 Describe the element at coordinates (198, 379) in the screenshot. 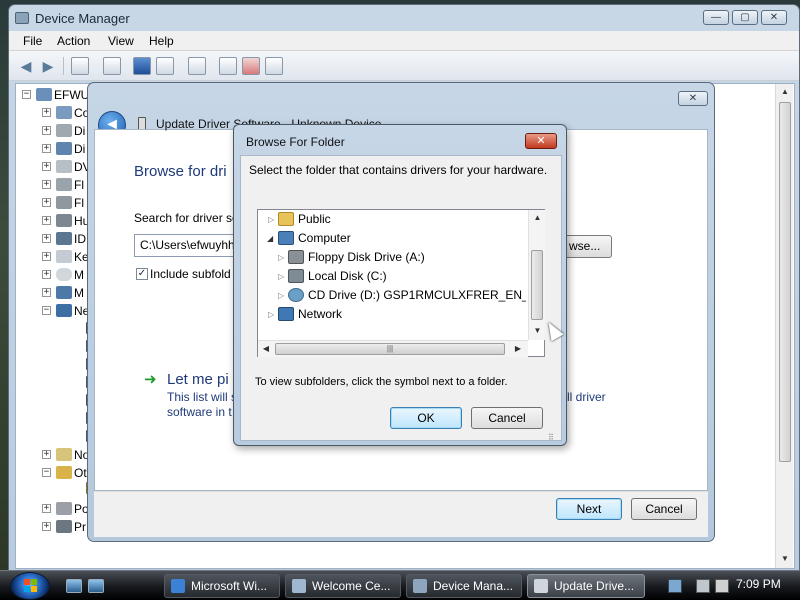

I see `let-me-pick-link: Let me pi` at that location.